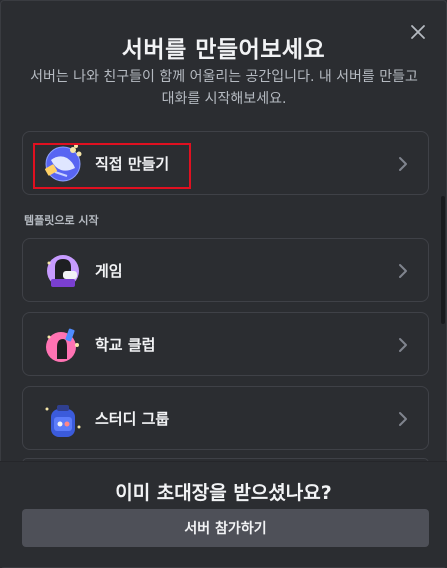 This screenshot has height=568, width=447. What do you see at coordinates (223, 50) in the screenshot?
I see `modal-title: 서버를 만들어보세요` at bounding box center [223, 50].